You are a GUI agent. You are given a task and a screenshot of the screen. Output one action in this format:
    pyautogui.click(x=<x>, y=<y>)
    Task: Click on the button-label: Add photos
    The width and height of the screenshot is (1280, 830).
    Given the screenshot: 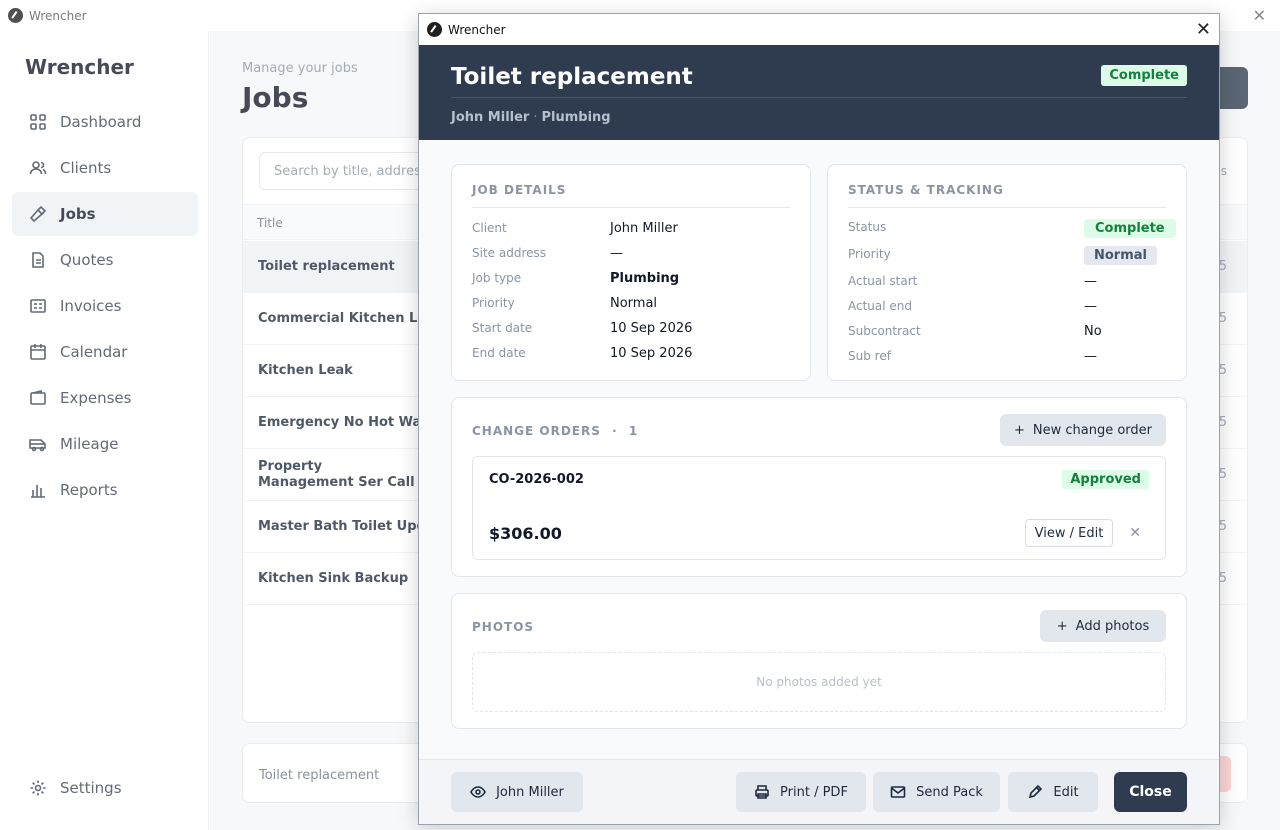 What is the action you would take?
    pyautogui.click(x=1112, y=626)
    